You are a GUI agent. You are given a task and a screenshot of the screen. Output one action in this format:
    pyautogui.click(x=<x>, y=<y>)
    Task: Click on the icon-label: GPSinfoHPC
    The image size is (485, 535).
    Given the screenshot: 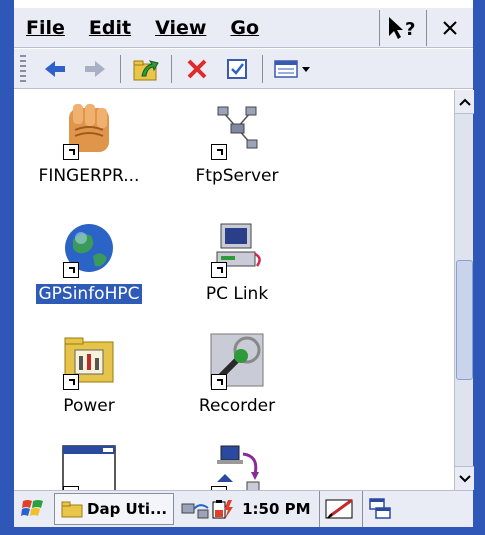 What is the action you would take?
    pyautogui.click(x=89, y=294)
    